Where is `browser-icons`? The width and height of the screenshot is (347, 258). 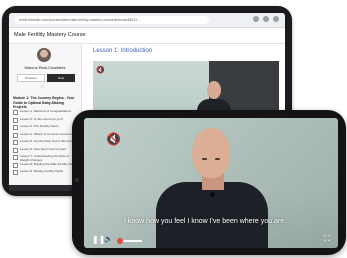 browser-icons is located at coordinates (266, 19).